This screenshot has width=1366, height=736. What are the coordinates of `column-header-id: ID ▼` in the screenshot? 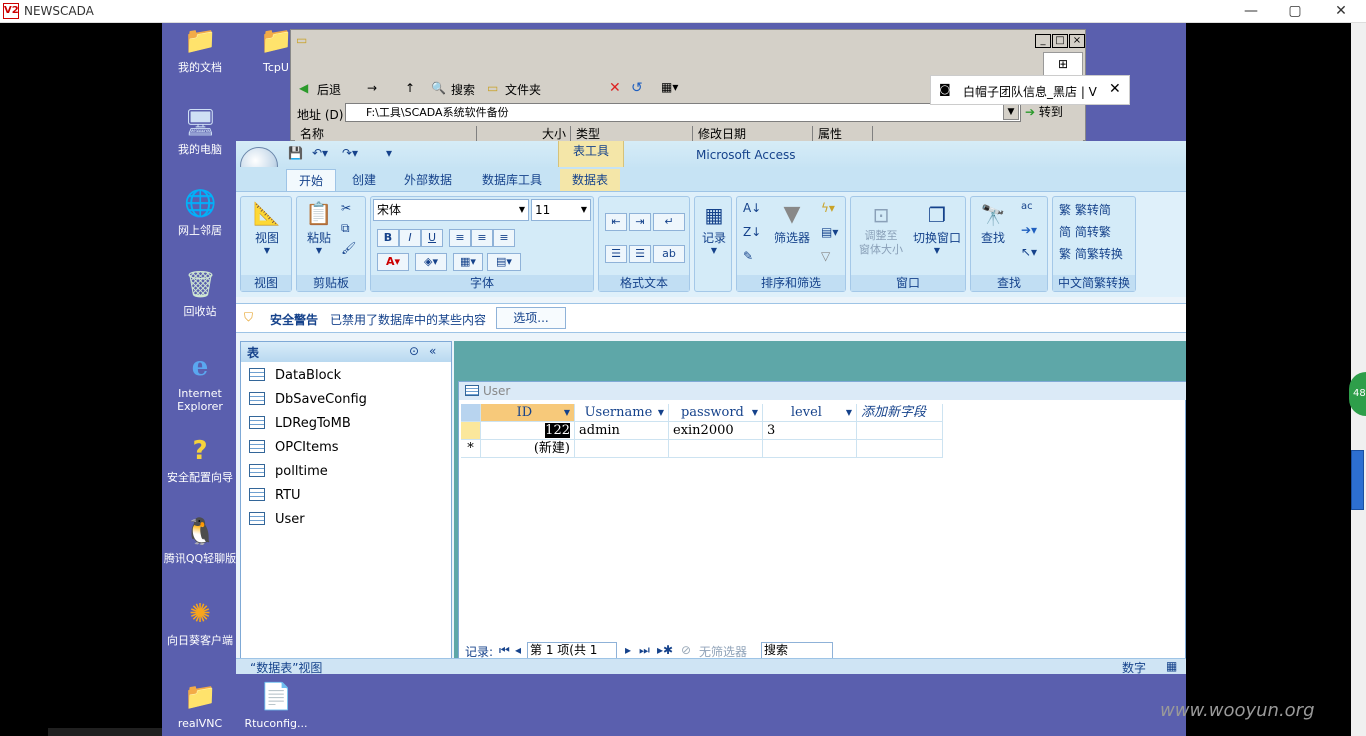 It's located at (528, 413).